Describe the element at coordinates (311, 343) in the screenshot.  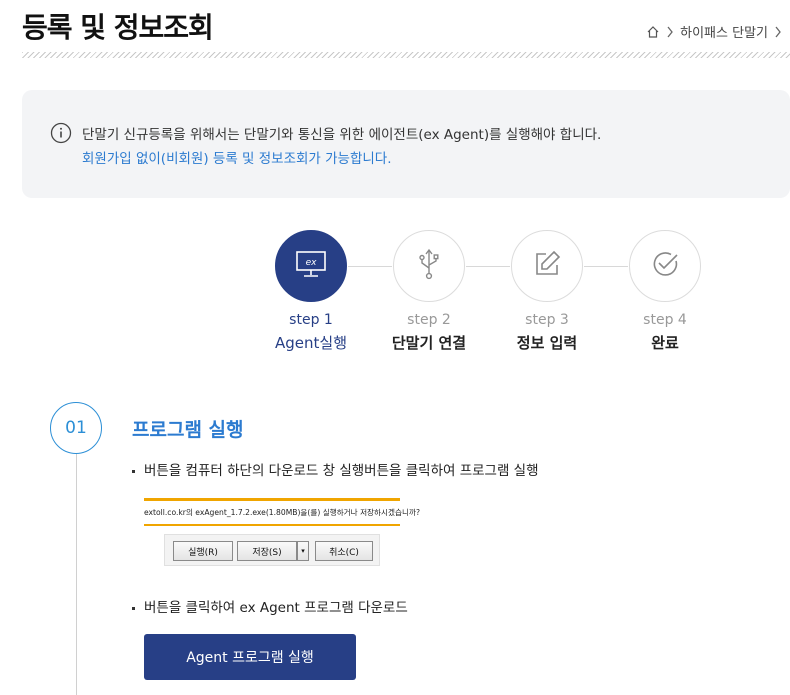
I see `step-label: Agent실행` at that location.